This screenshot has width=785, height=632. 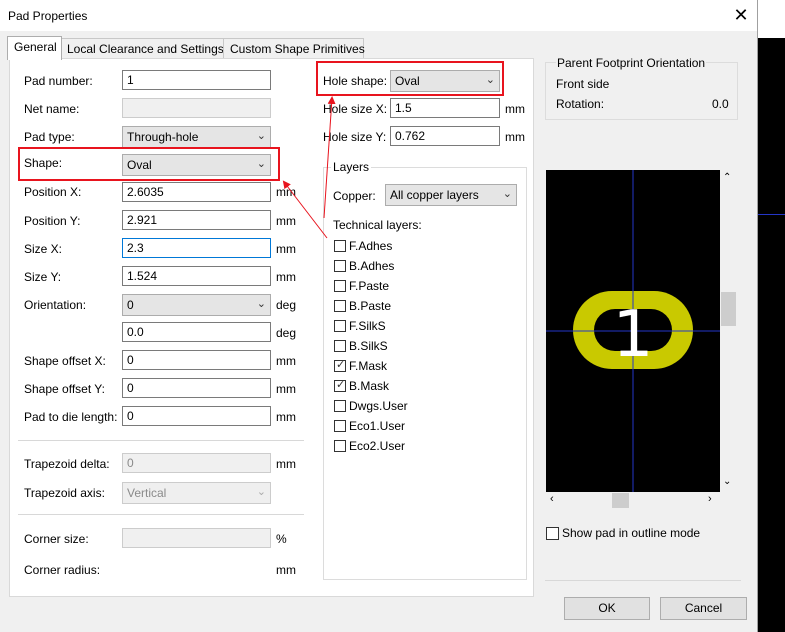 What do you see at coordinates (583, 84) in the screenshot?
I see `footprint-side: Front side` at bounding box center [583, 84].